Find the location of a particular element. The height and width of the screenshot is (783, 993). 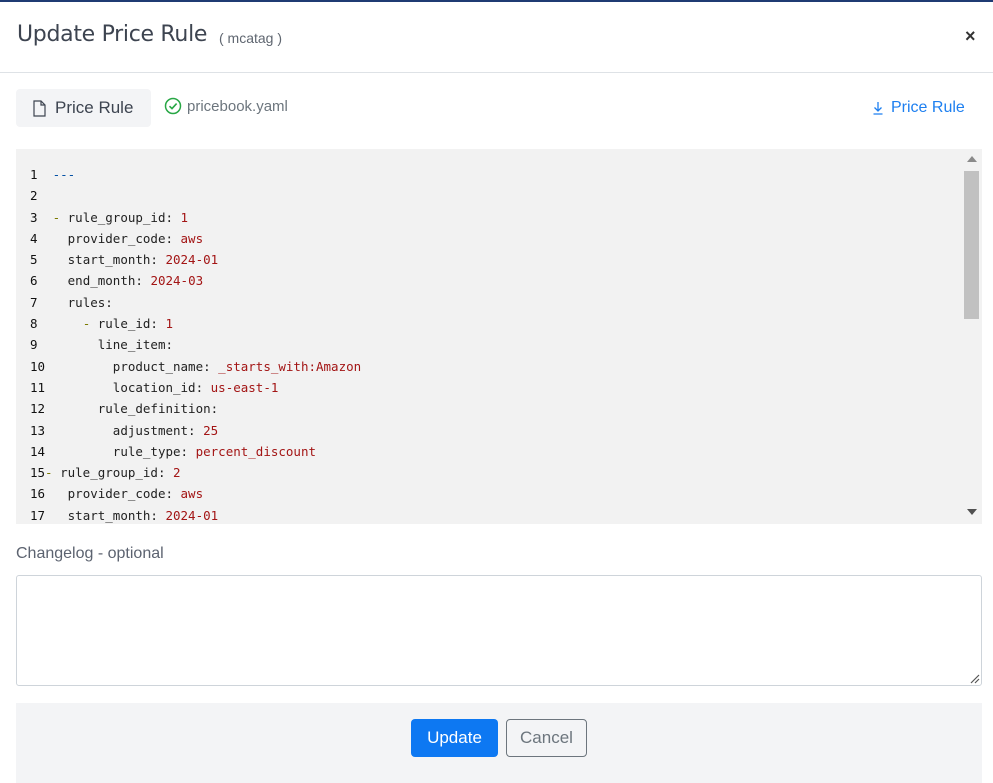

yaml-value: 25 is located at coordinates (211, 430).